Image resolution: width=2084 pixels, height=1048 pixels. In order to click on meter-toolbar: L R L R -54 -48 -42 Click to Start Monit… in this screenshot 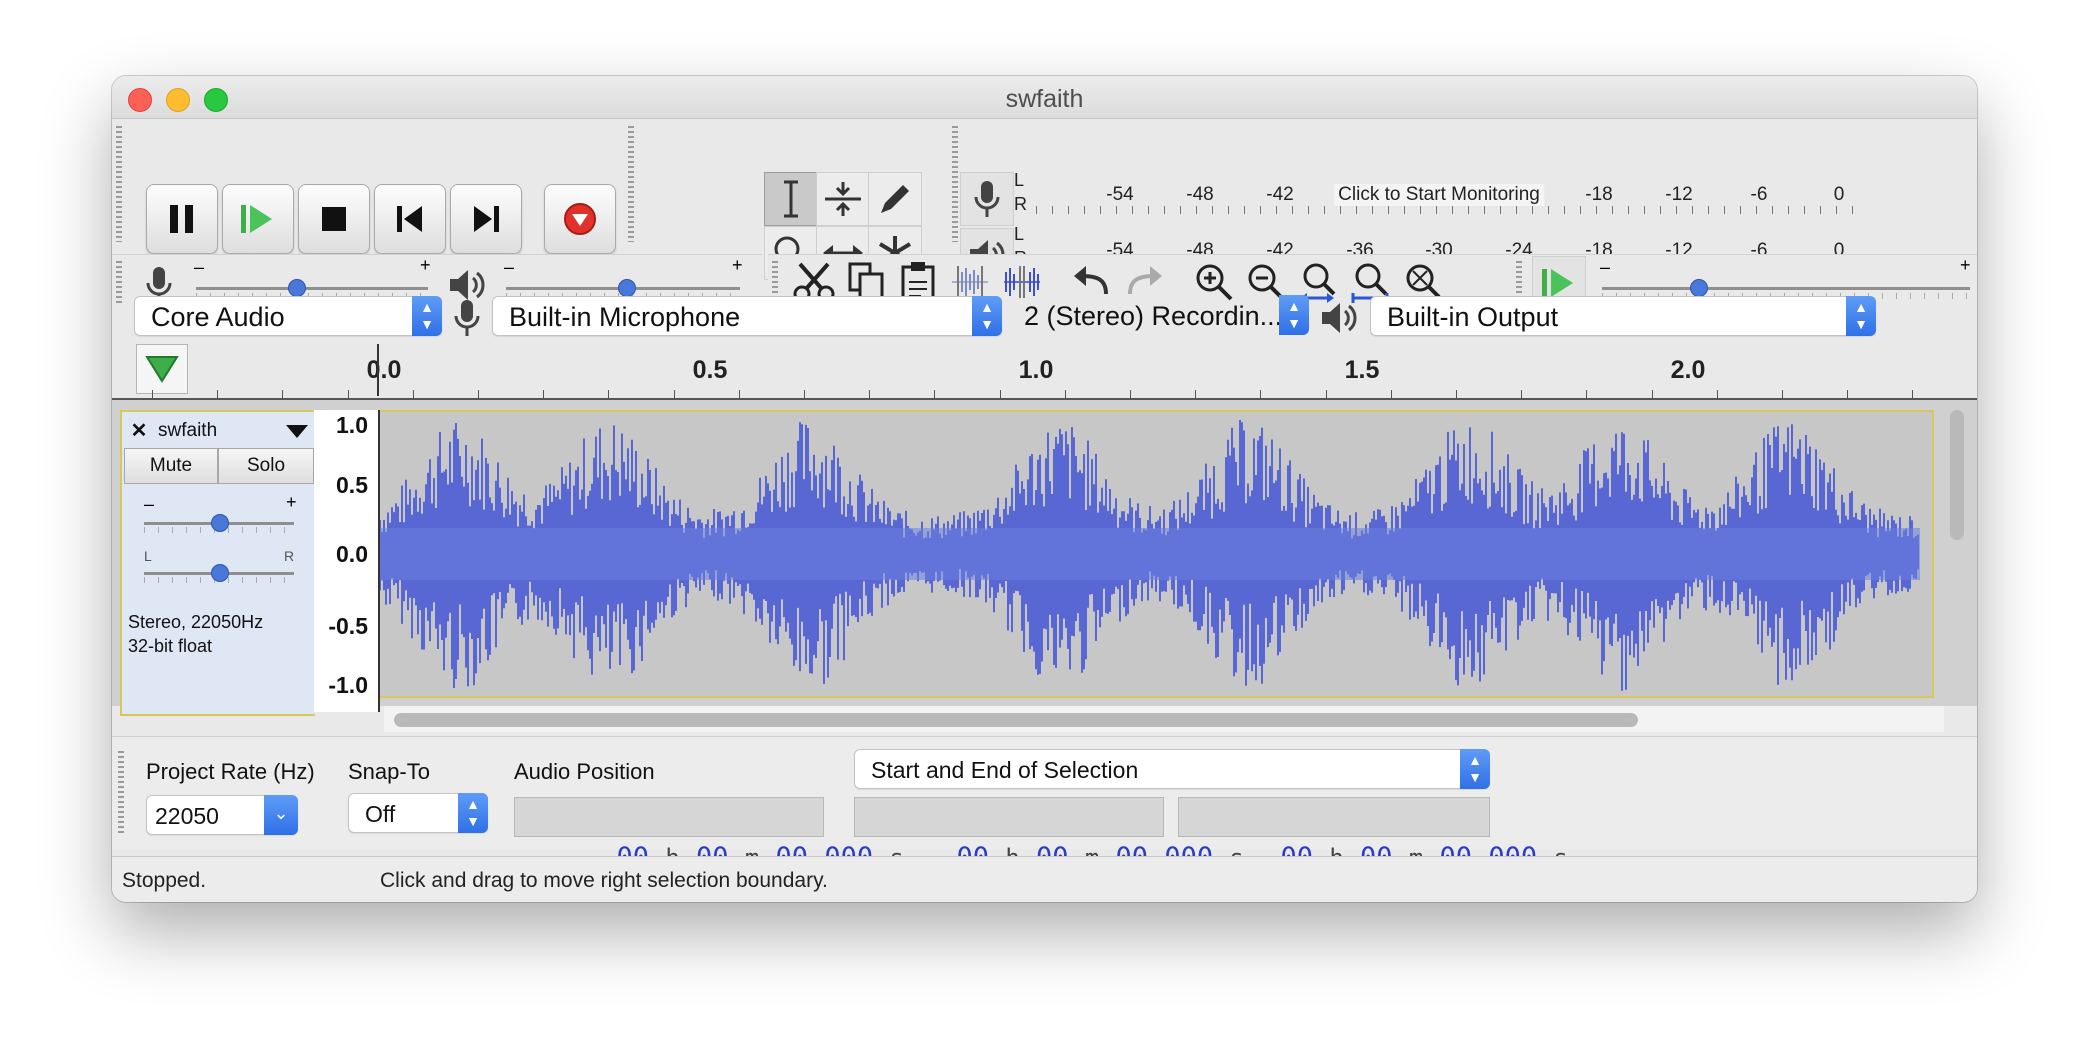, I will do `click(1455, 201)`.